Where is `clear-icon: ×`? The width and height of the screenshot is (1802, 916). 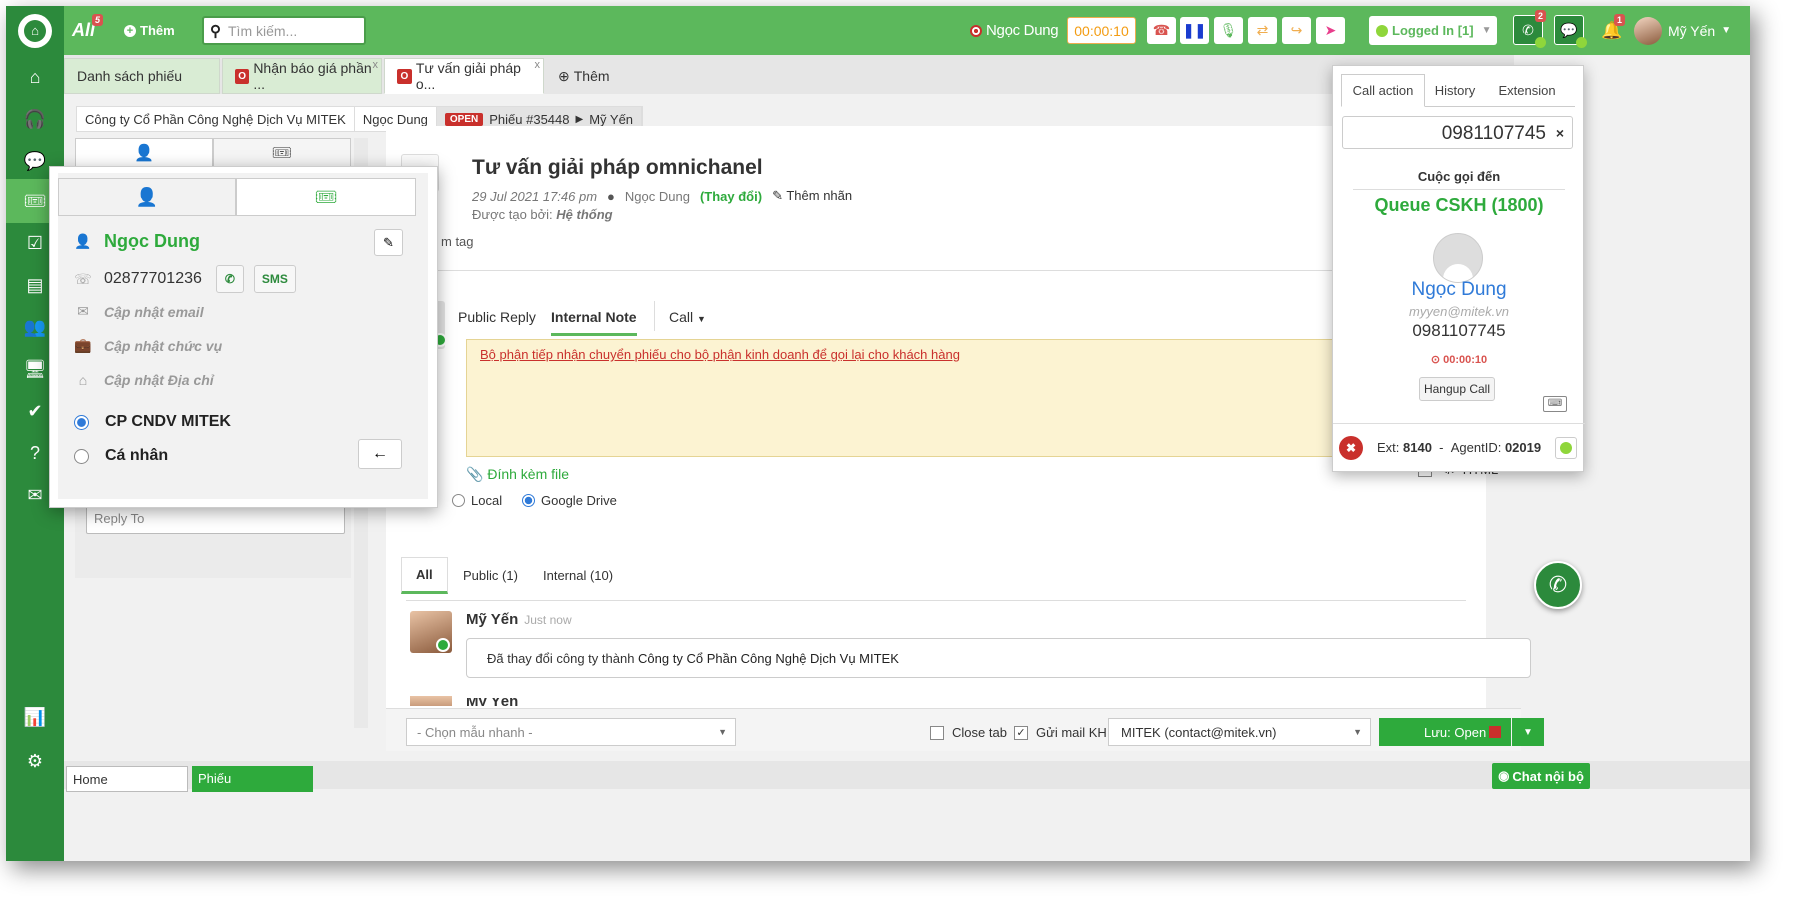 clear-icon: × is located at coordinates (1560, 133).